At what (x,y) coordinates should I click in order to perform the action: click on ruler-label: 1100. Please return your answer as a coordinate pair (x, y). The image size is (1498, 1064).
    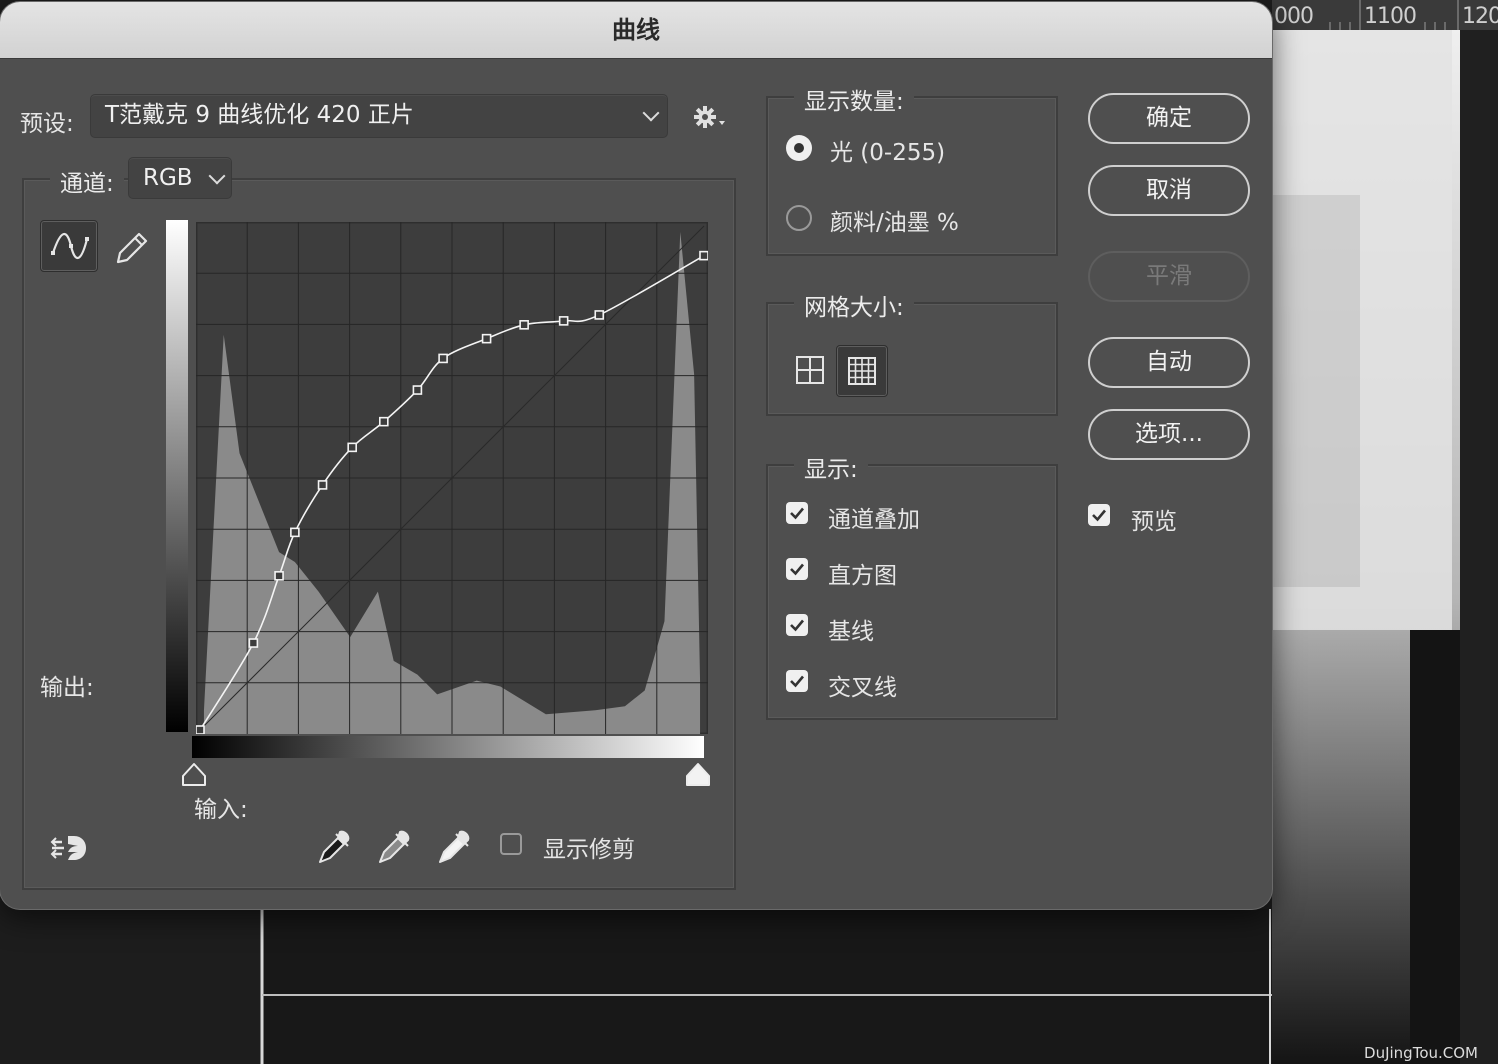
    Looking at the image, I should click on (1390, 16).